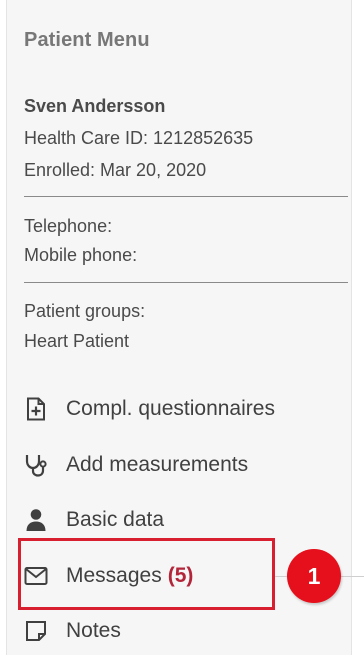 Image resolution: width=364 pixels, height=655 pixels. What do you see at coordinates (139, 138) in the screenshot?
I see `health-care-id: Health Care ID: 1212852635` at bounding box center [139, 138].